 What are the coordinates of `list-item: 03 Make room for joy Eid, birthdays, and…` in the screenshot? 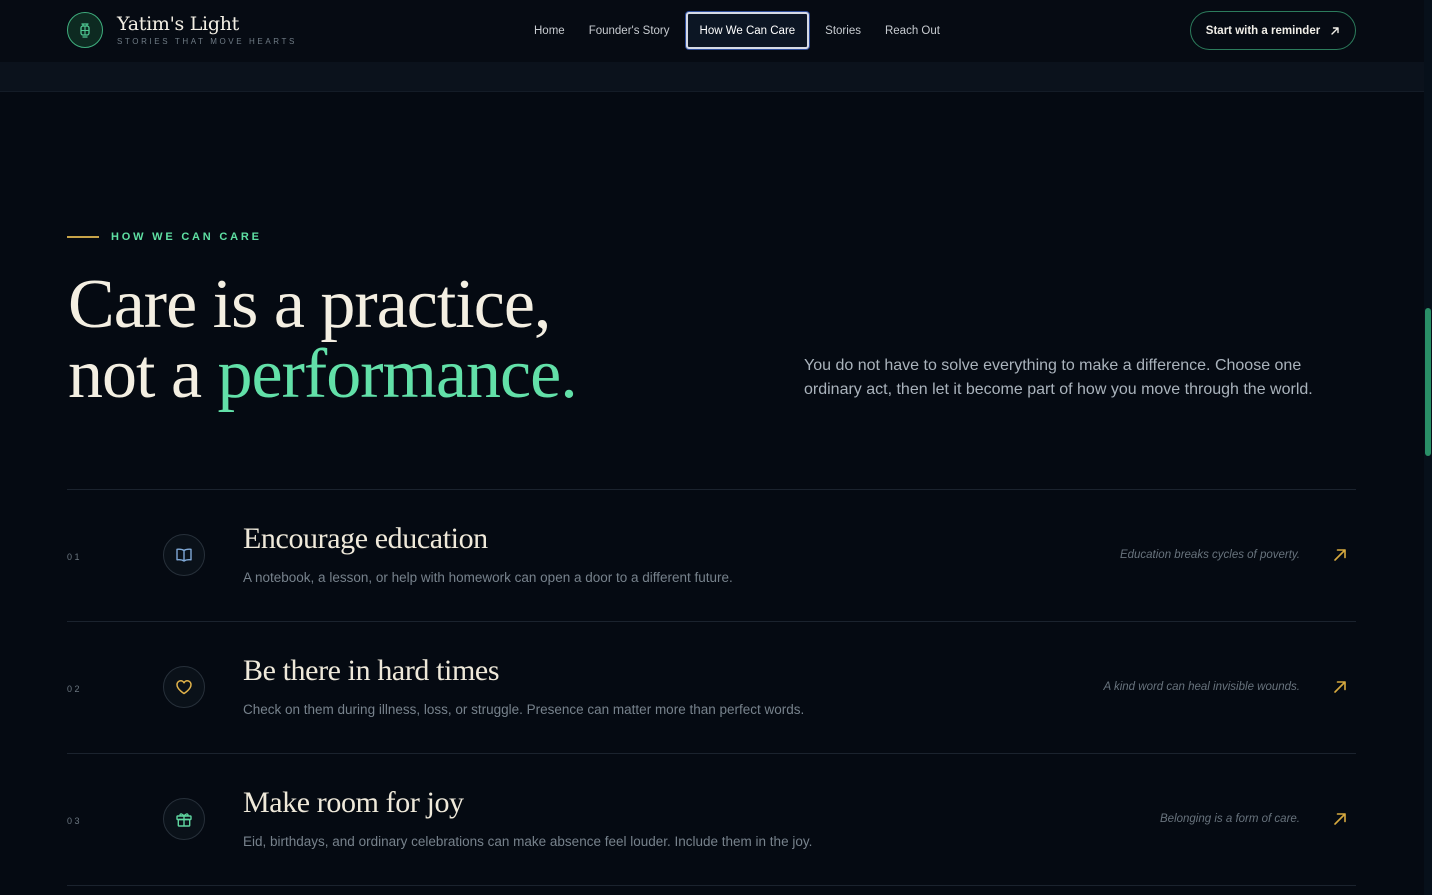 It's located at (711, 819).